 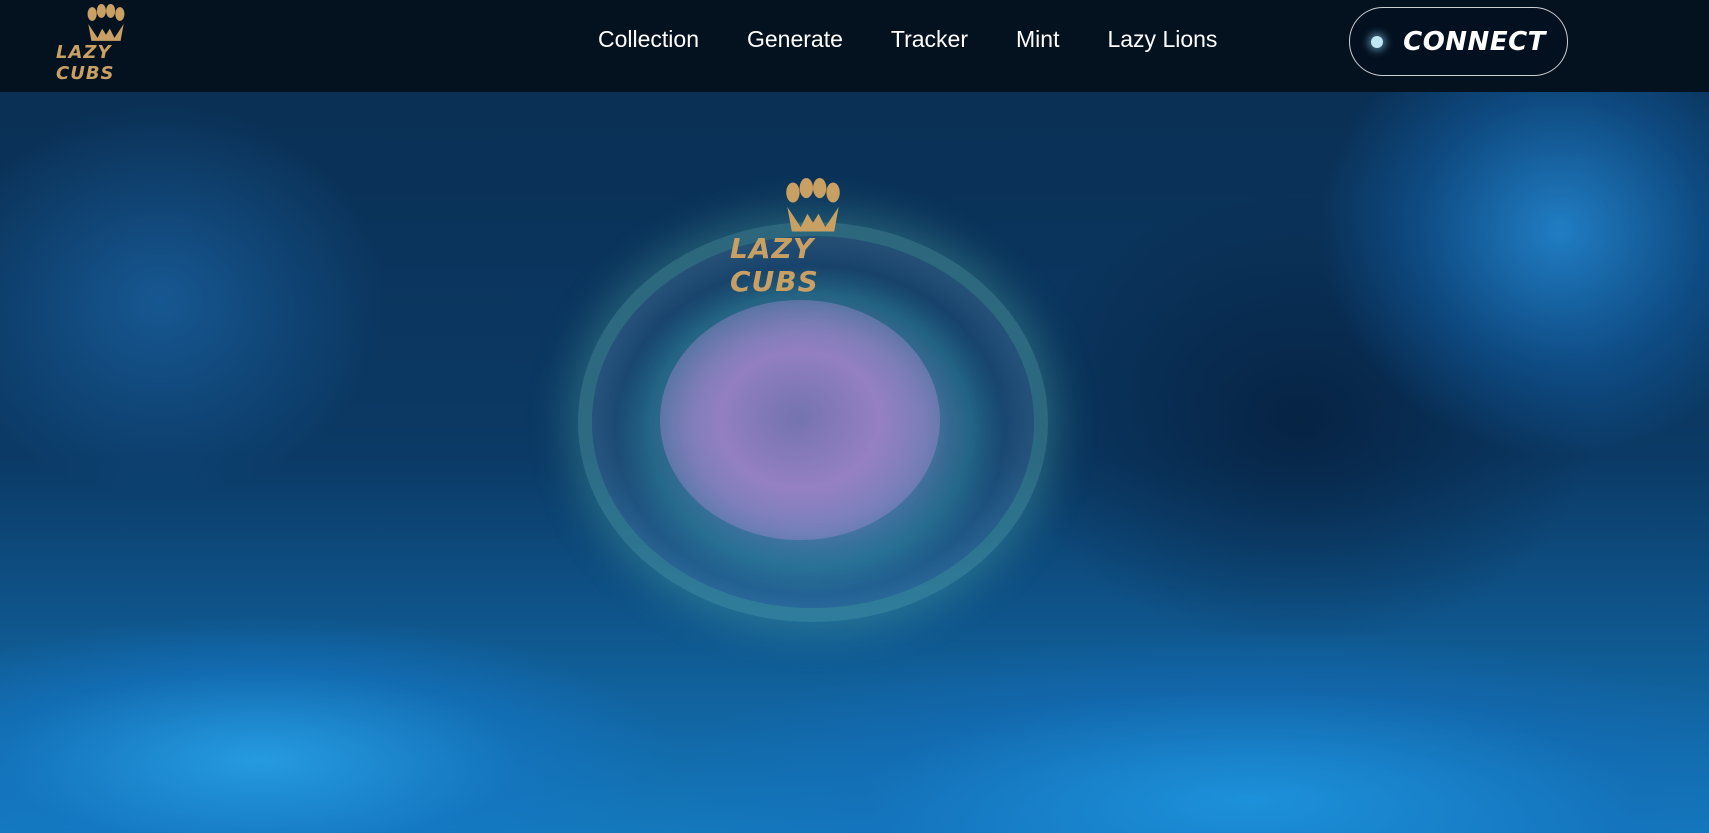 What do you see at coordinates (85, 63) in the screenshot?
I see `brand-name: LAZY CUBS` at bounding box center [85, 63].